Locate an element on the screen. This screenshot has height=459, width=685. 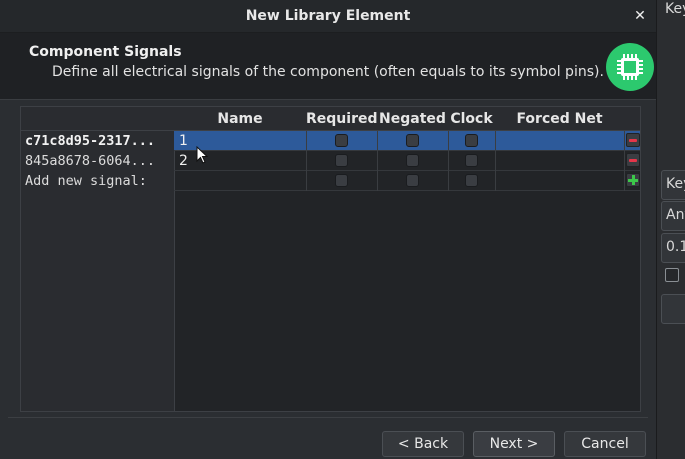
row-cells: 1 is located at coordinates (407, 141).